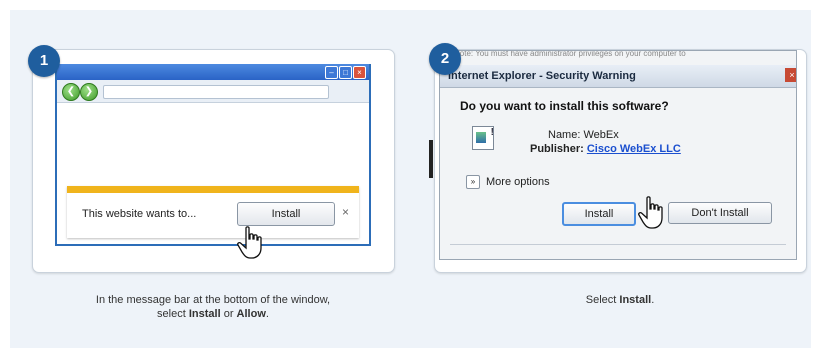 The height and width of the screenshot is (358, 823). Describe the element at coordinates (601, 135) in the screenshot. I see `name-value: WebEx` at that location.